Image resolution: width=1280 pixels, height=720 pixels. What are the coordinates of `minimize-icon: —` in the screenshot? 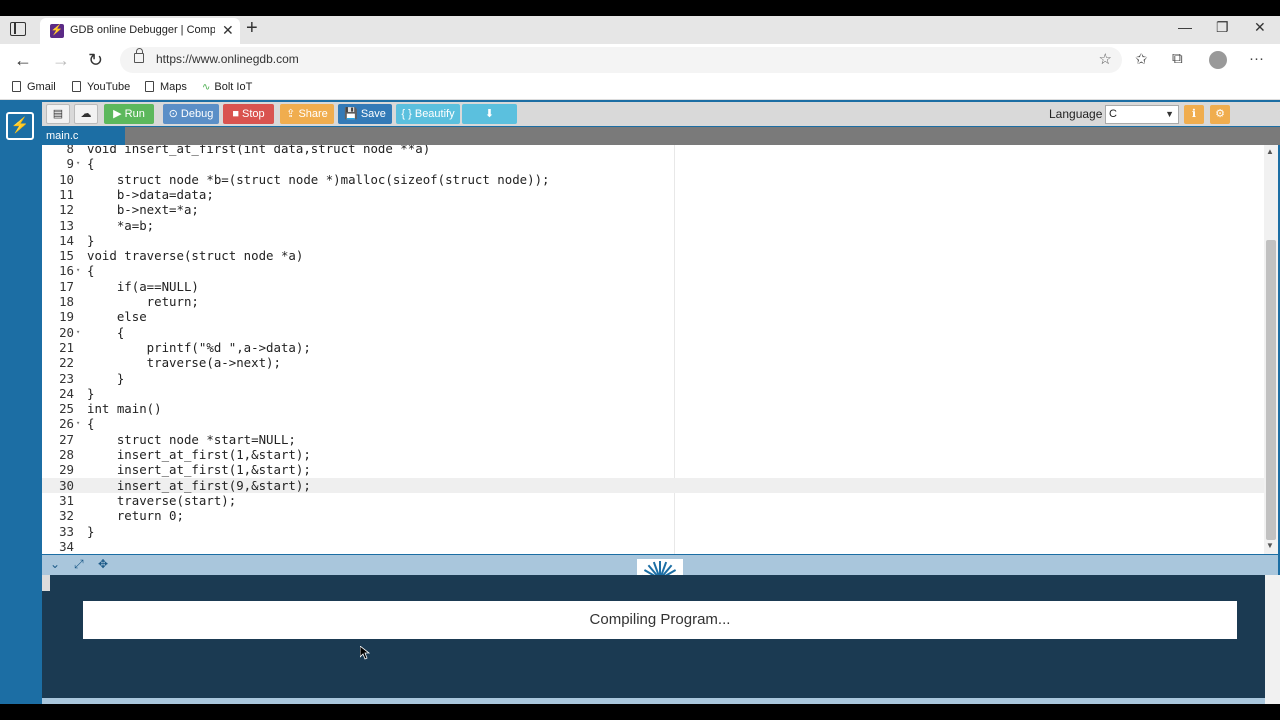 It's located at (1185, 27).